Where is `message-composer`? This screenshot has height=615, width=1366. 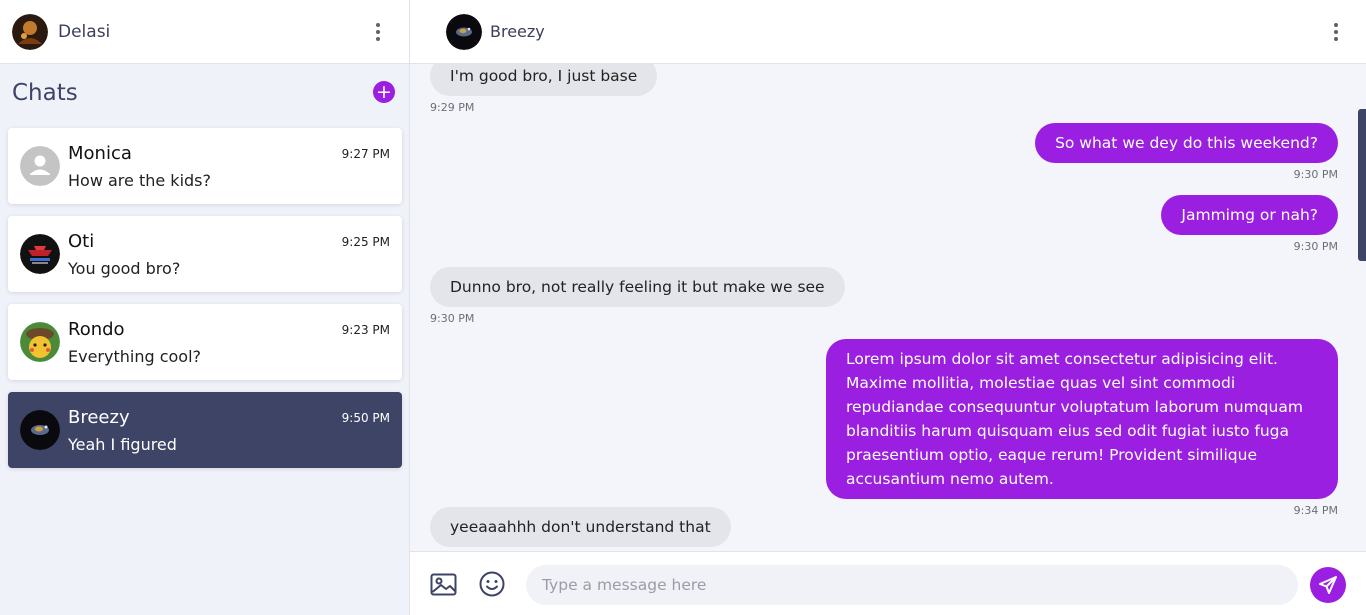
message-composer is located at coordinates (888, 583).